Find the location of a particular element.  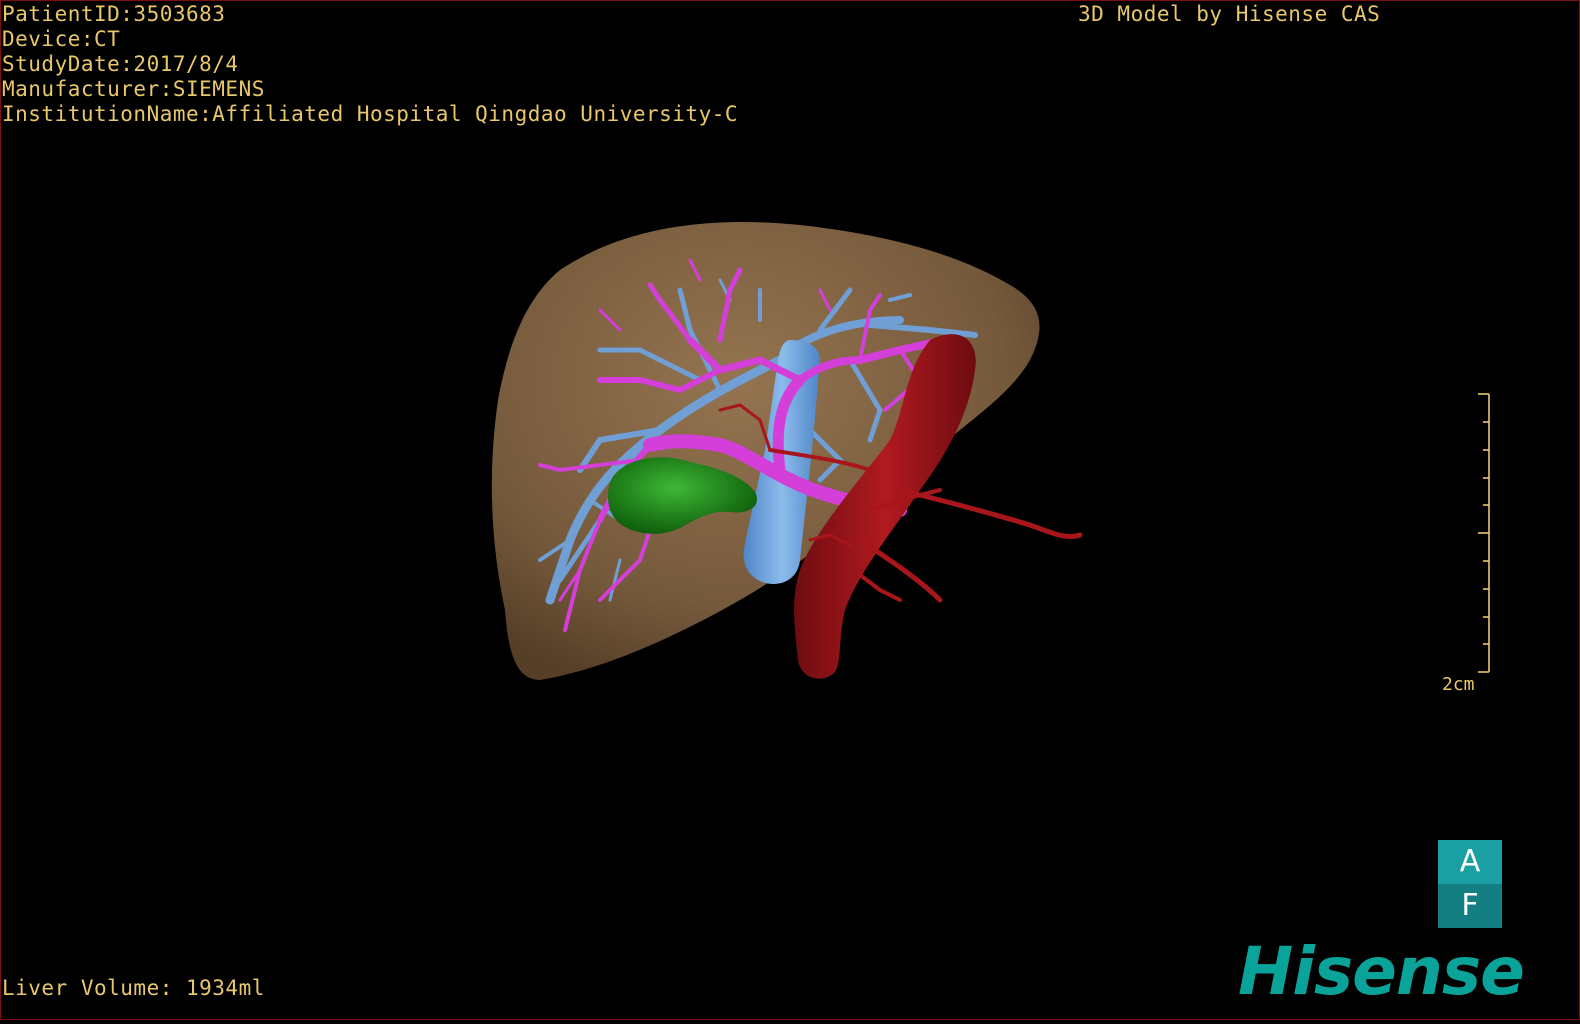

hisense-logo: Hisense is located at coordinates (1381, 971).